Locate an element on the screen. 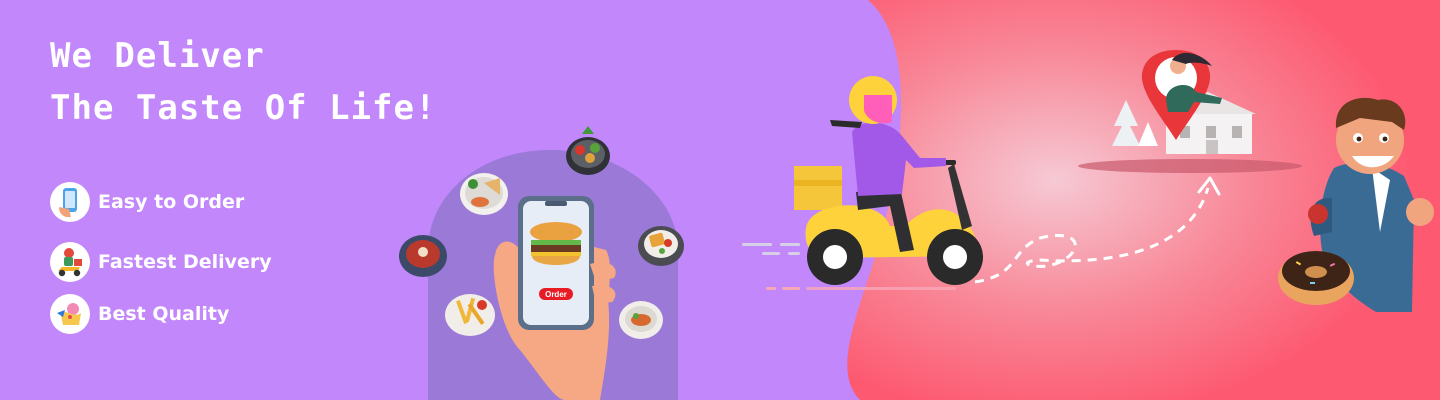 Image resolution: width=1440 pixels, height=400 pixels. food-plate-salad is located at coordinates (588, 150).